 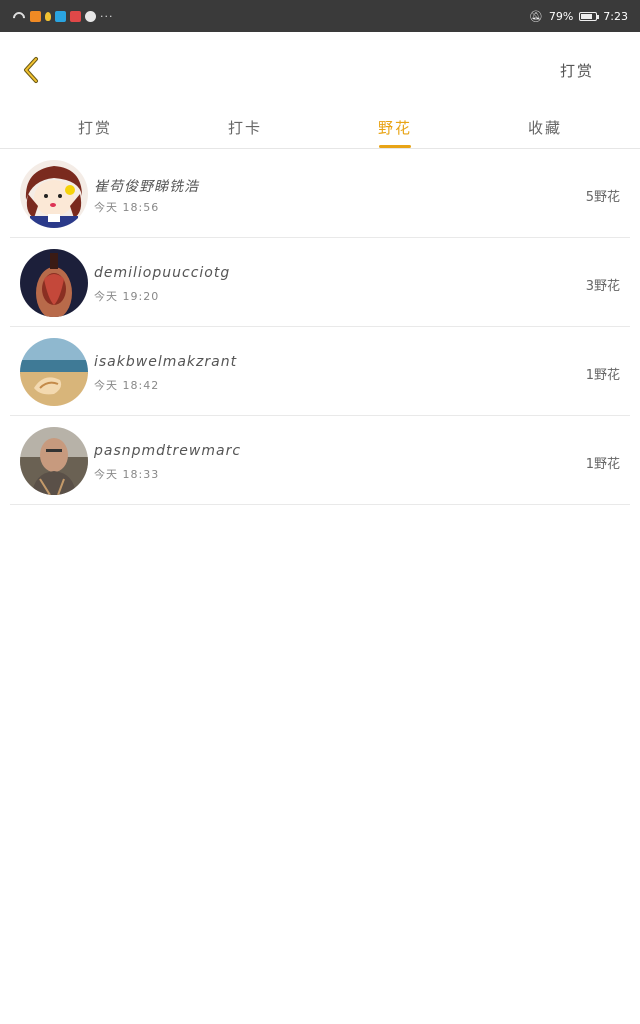 I want to click on tab-wildflower: 野花, so click(x=395, y=132).